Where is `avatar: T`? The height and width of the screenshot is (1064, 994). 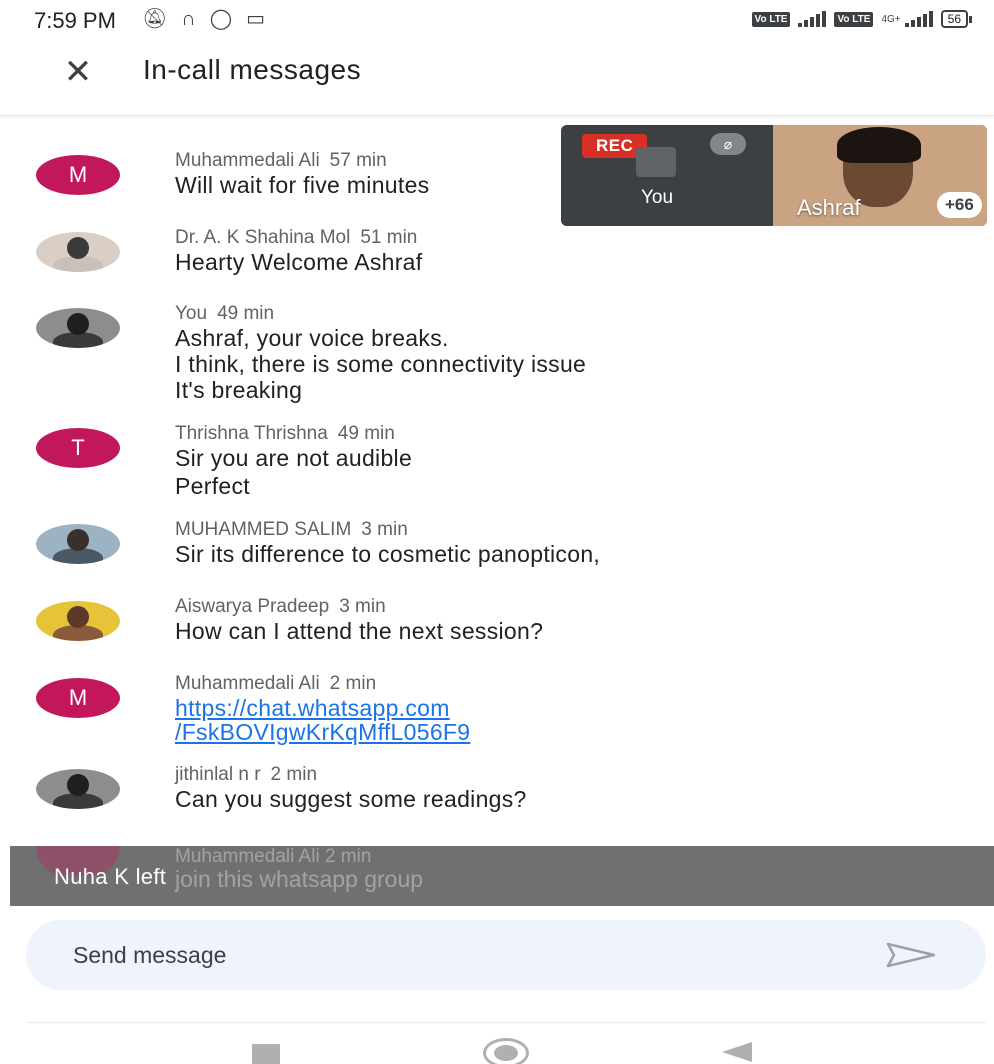
avatar: T is located at coordinates (78, 448).